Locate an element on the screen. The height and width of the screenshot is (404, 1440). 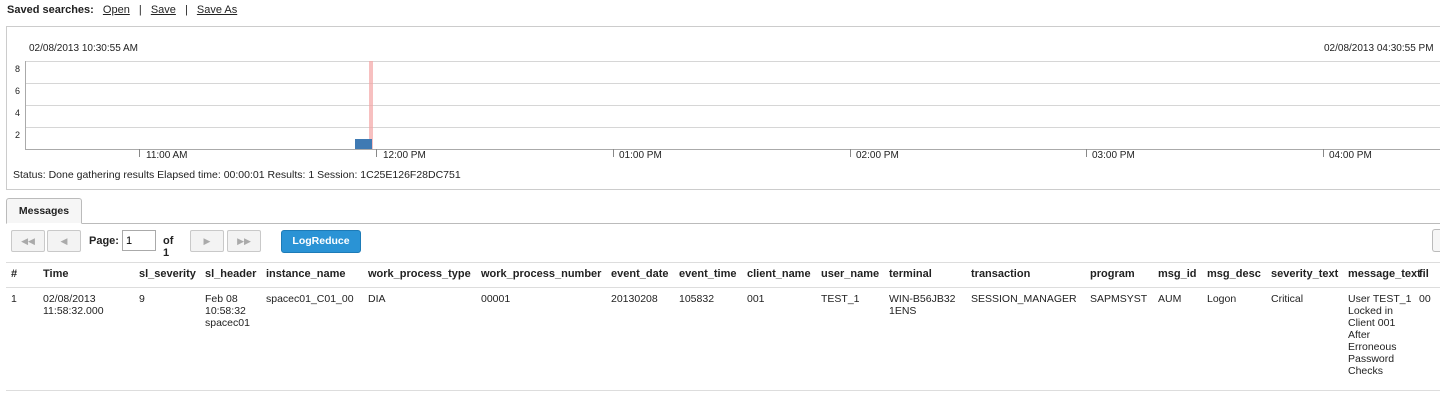
column-header: client_name is located at coordinates (779, 274).